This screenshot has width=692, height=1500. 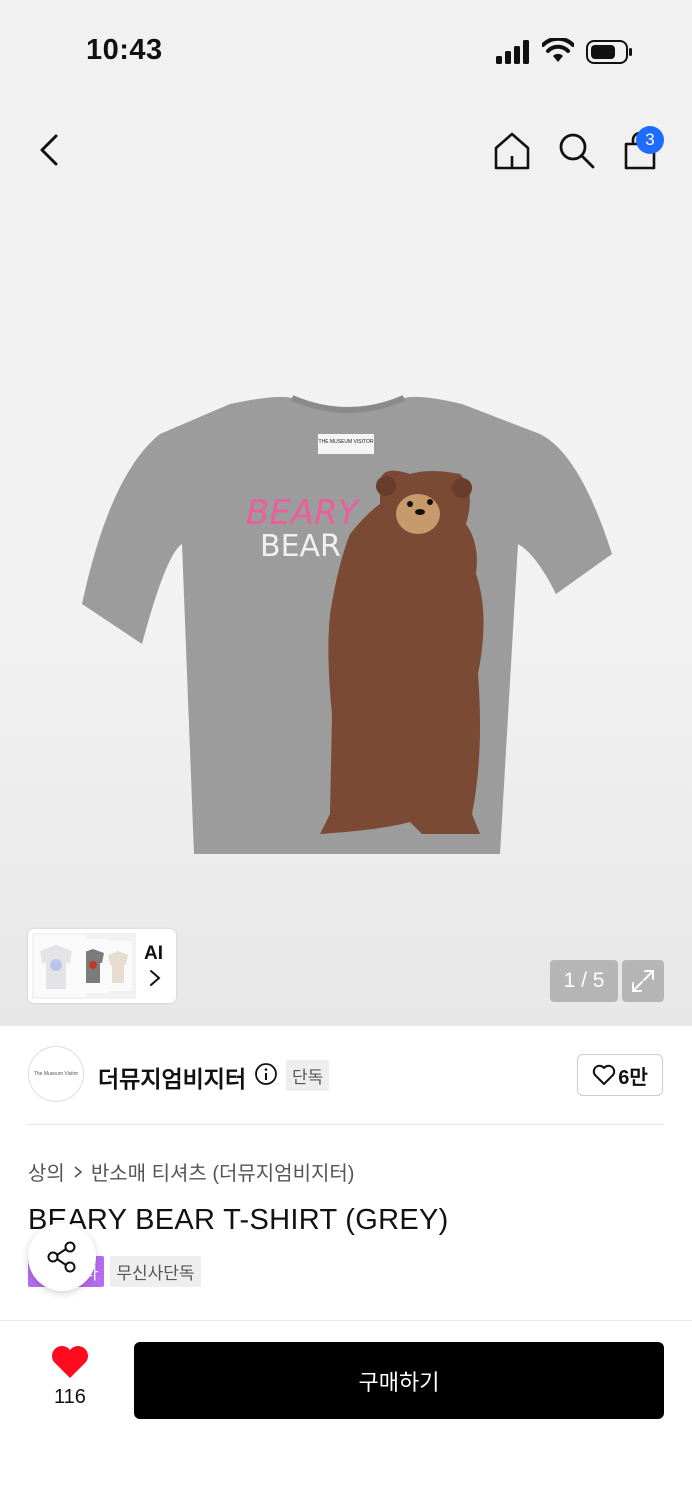 I want to click on cart-count-badge: 3, so click(x=650, y=140).